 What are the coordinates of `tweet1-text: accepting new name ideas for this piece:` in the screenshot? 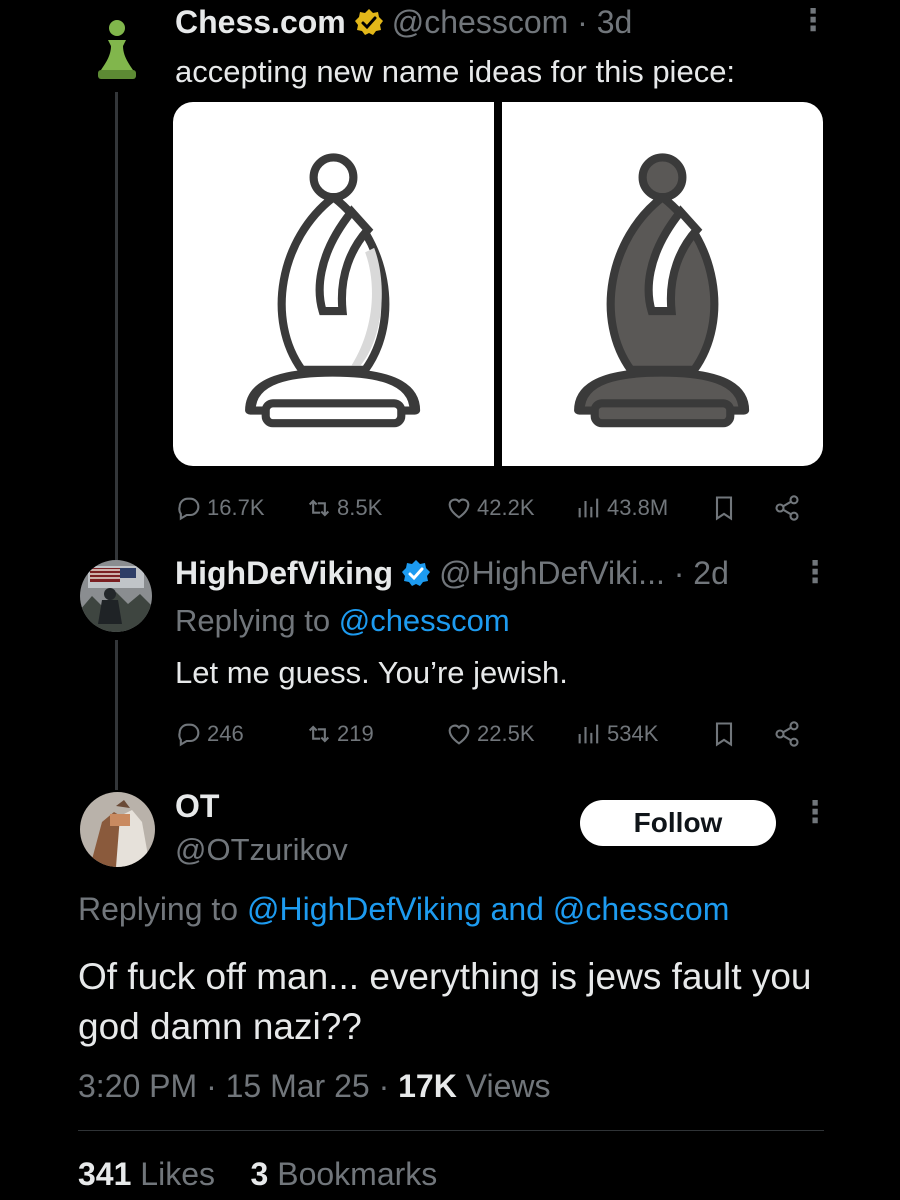 It's located at (455, 71).